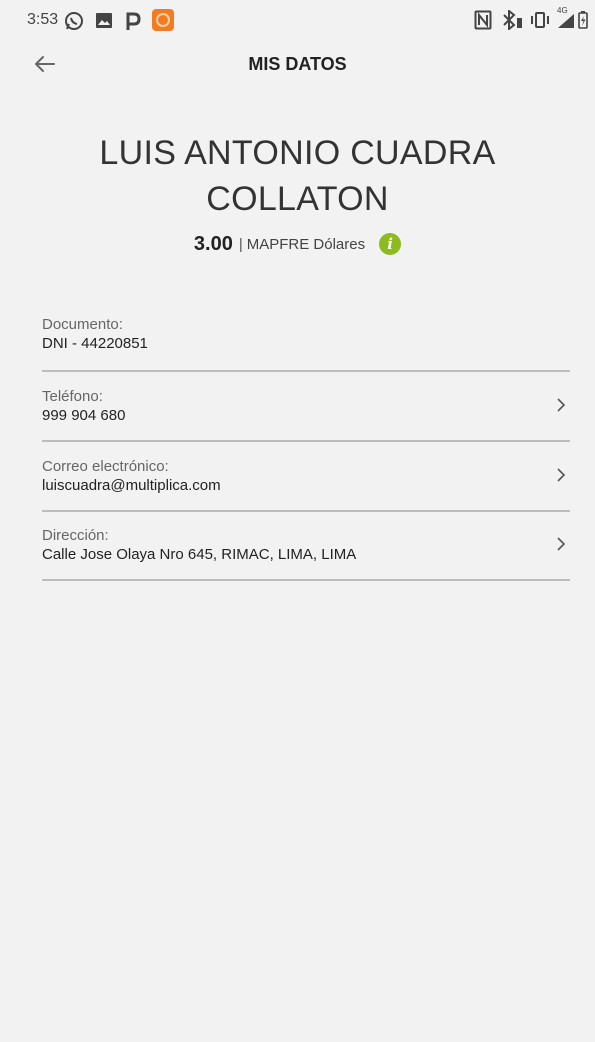 The image size is (595, 1042). What do you see at coordinates (131, 485) in the screenshot?
I see `field-value: luiscuadra@multiplica.com` at bounding box center [131, 485].